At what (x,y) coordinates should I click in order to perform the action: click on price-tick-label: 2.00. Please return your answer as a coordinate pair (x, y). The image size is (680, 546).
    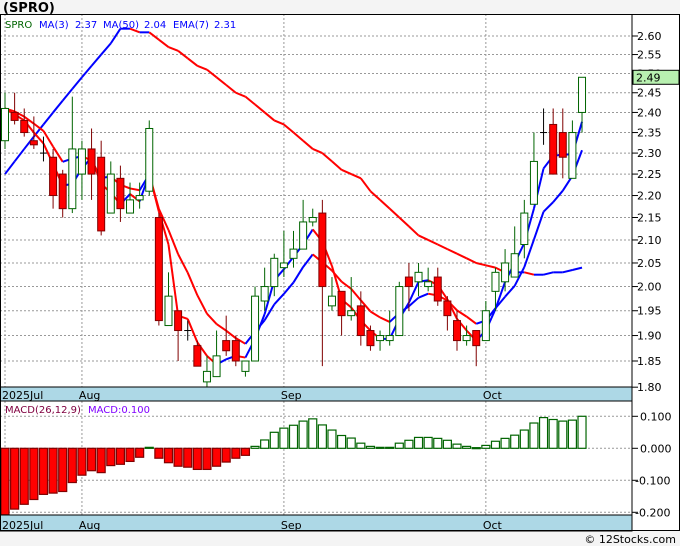
    Looking at the image, I should click on (649, 287).